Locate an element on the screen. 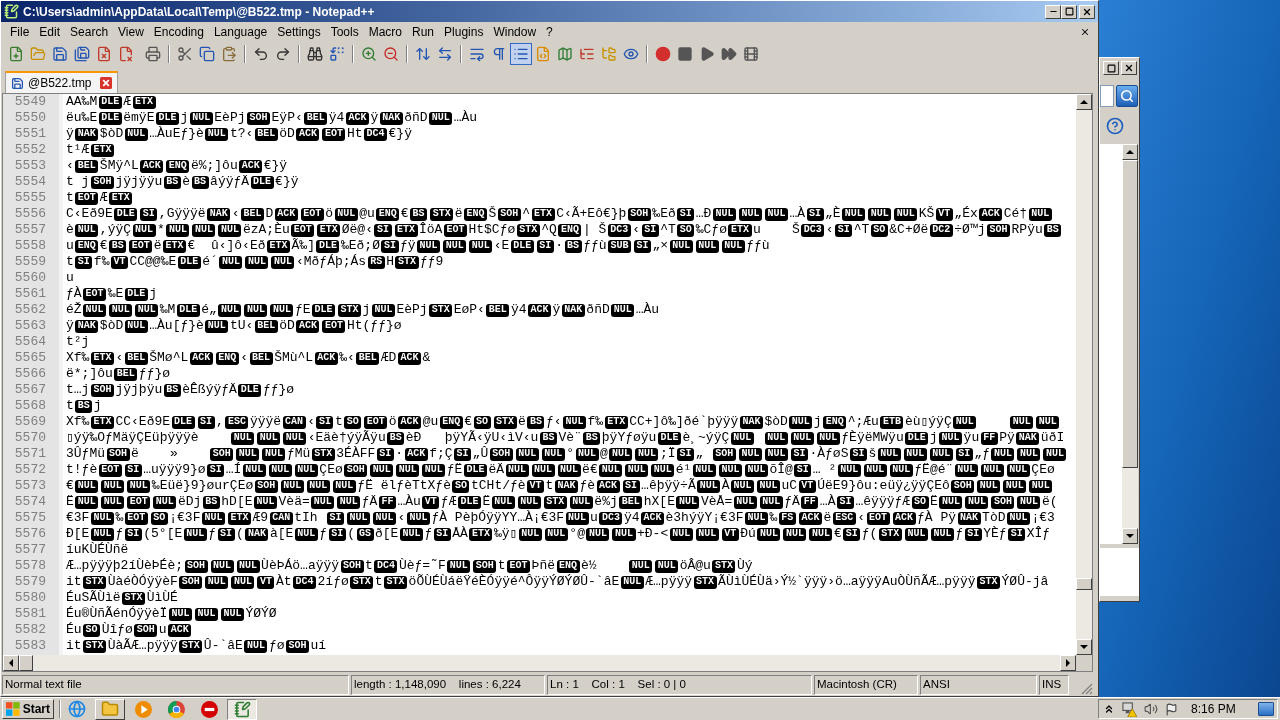  menu-item: Encoding is located at coordinates (178, 31).